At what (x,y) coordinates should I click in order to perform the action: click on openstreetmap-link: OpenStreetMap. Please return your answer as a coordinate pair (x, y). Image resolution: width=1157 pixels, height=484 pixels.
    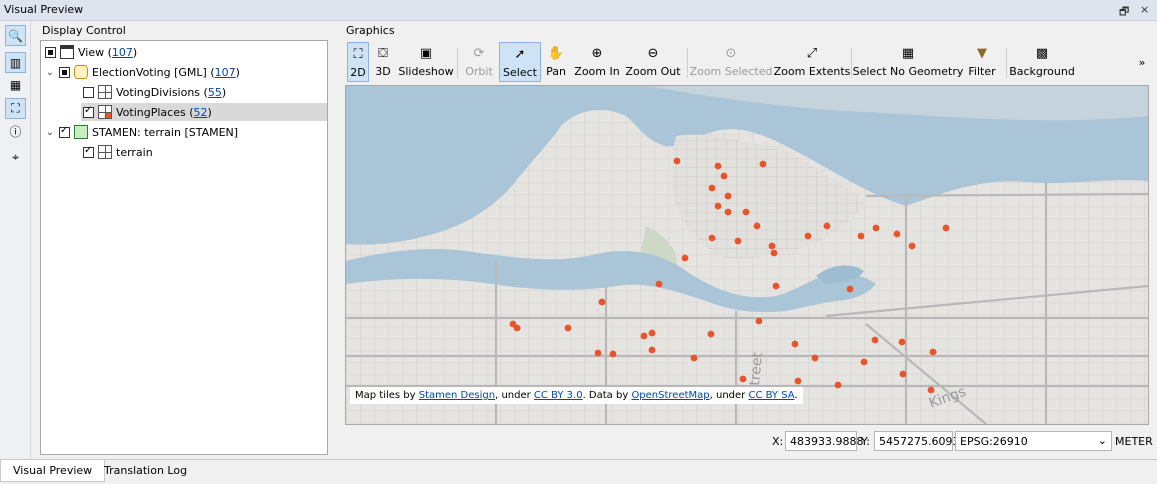
    Looking at the image, I should click on (670, 395).